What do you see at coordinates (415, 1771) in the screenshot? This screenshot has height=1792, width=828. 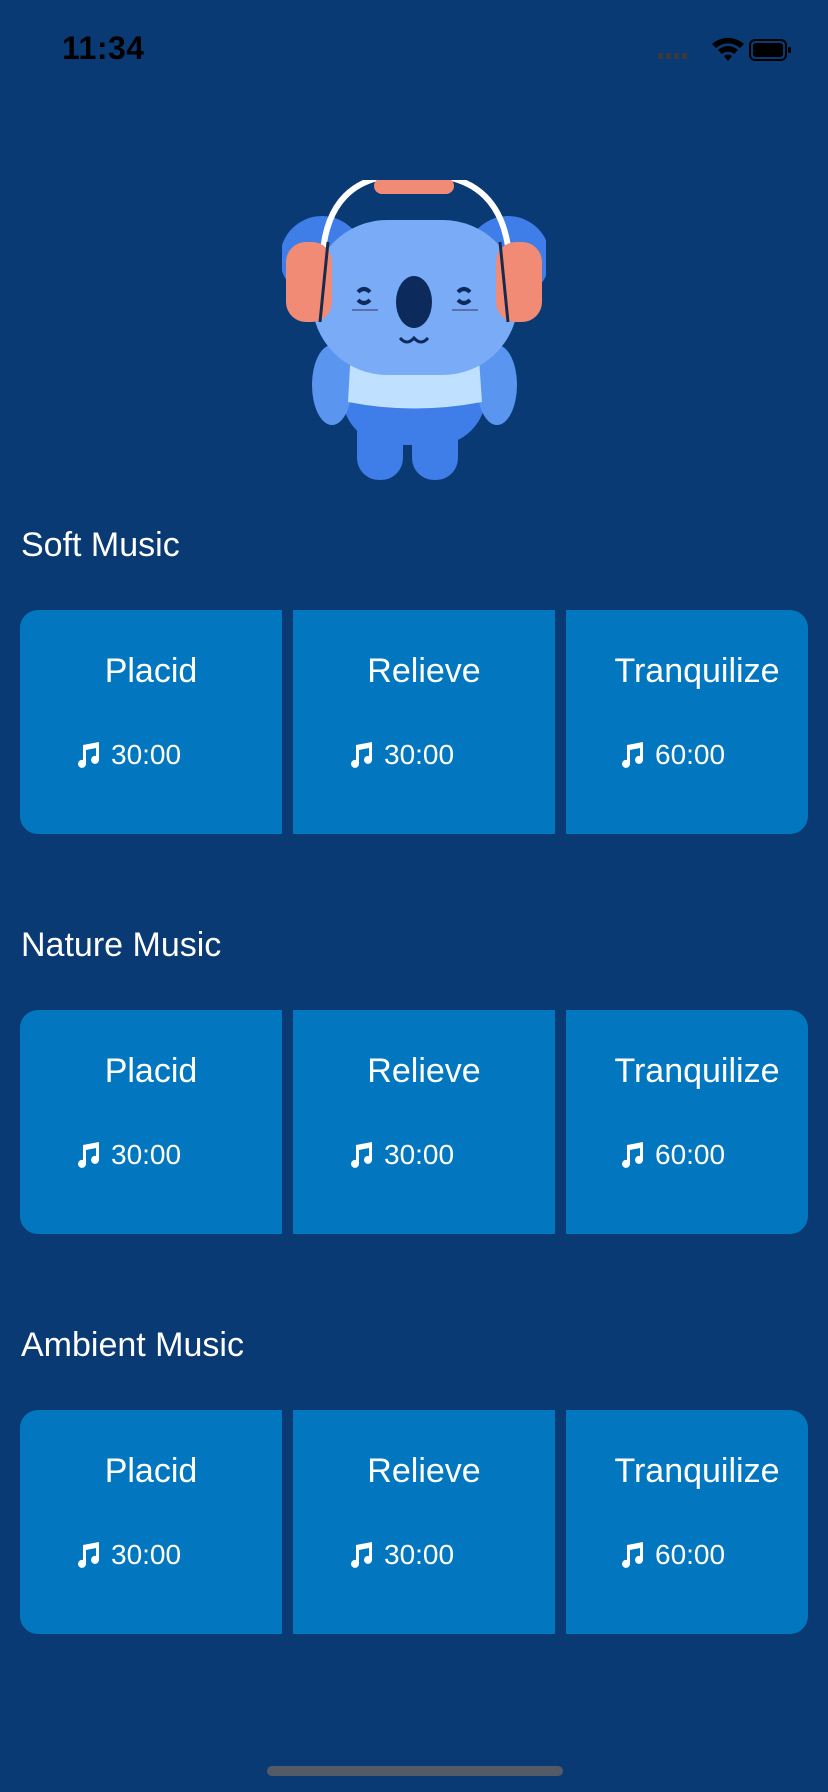 I see `home-indicator` at bounding box center [415, 1771].